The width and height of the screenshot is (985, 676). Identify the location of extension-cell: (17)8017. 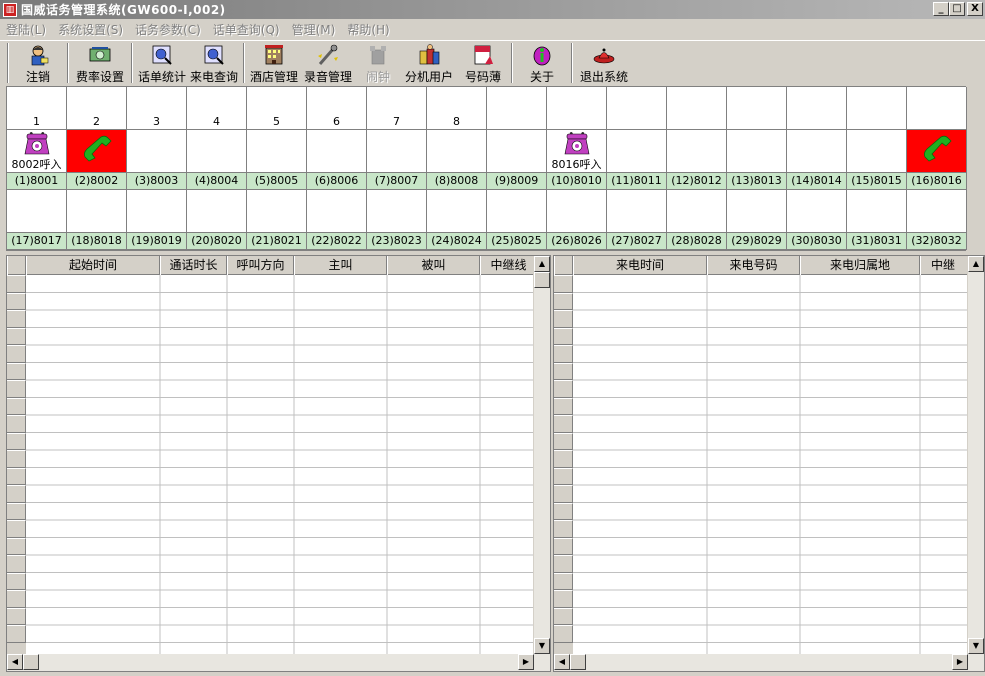
(37, 220).